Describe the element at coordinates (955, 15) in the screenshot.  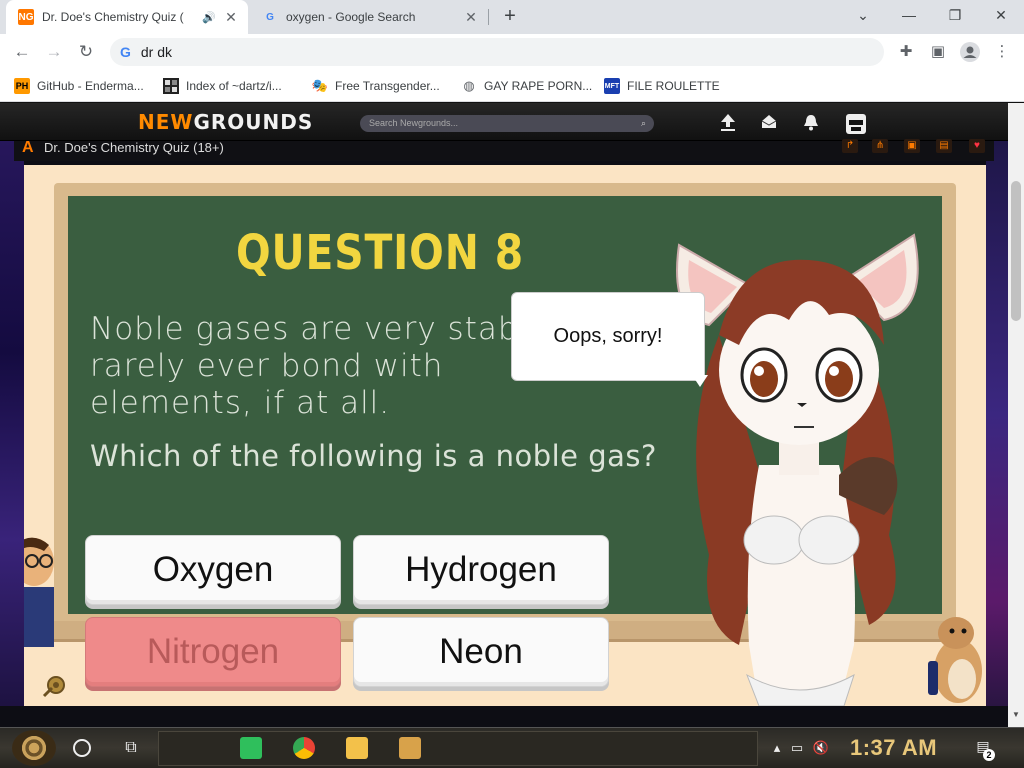
I see `restore-button: ❐` at that location.